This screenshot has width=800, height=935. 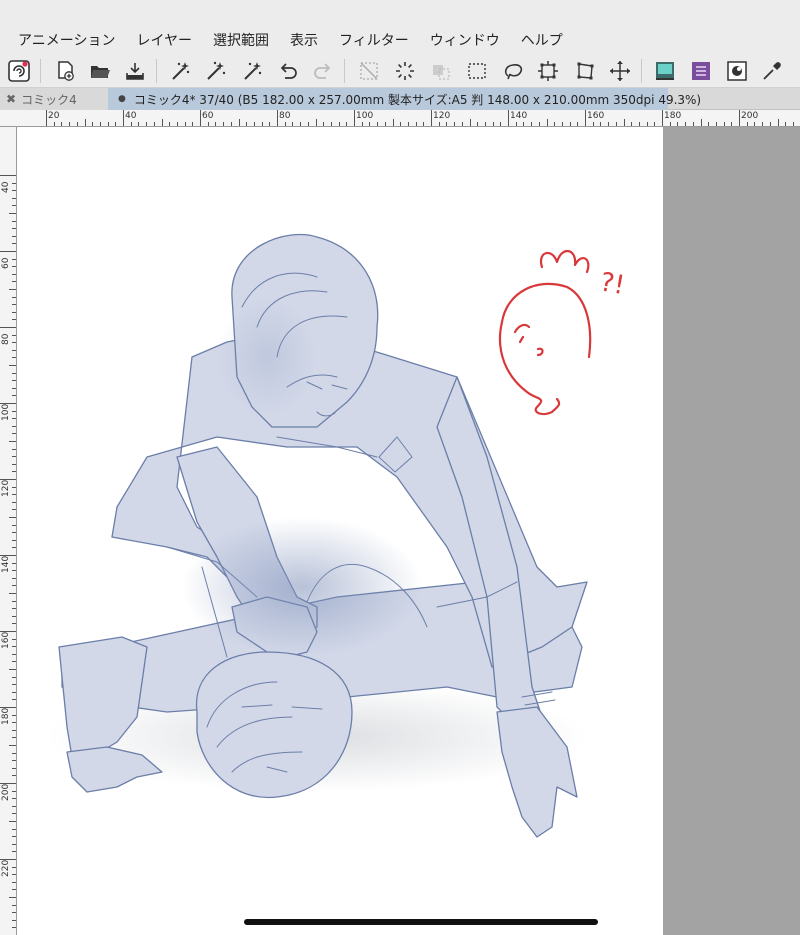 I want to click on distort-icon, so click(x=585, y=71).